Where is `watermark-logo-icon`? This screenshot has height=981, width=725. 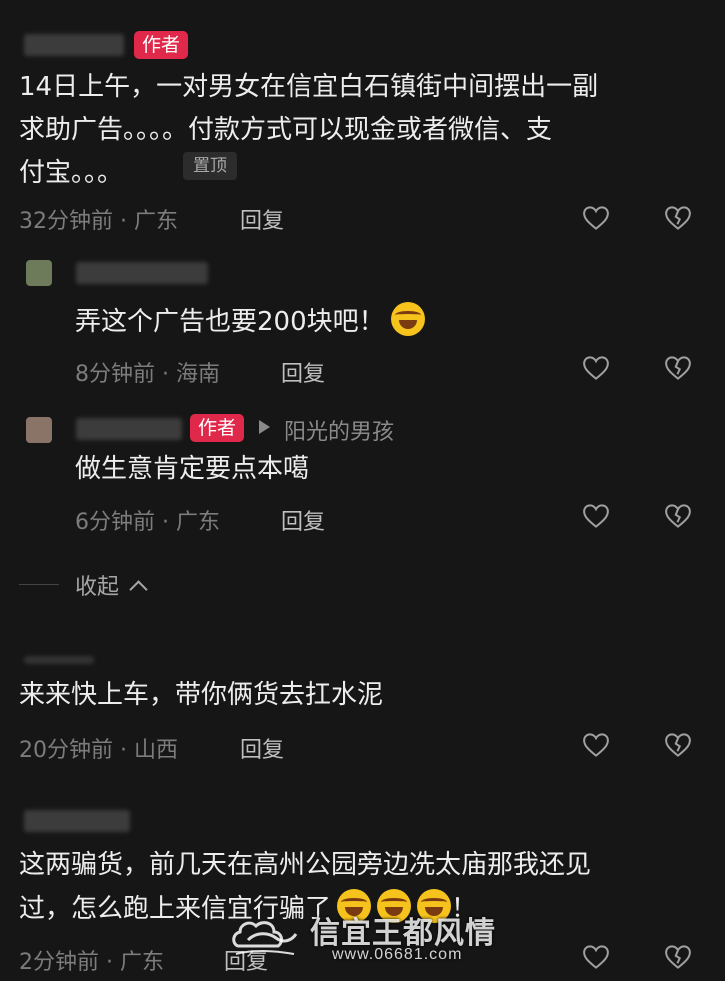 watermark-logo-icon is located at coordinates (265, 938).